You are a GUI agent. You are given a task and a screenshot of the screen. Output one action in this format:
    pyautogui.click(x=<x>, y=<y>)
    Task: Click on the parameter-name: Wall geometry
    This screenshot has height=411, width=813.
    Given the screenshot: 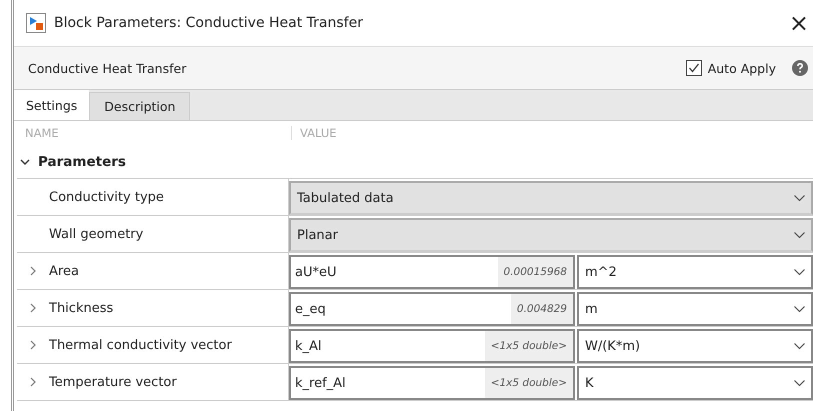 What is the action you would take?
    pyautogui.click(x=96, y=234)
    